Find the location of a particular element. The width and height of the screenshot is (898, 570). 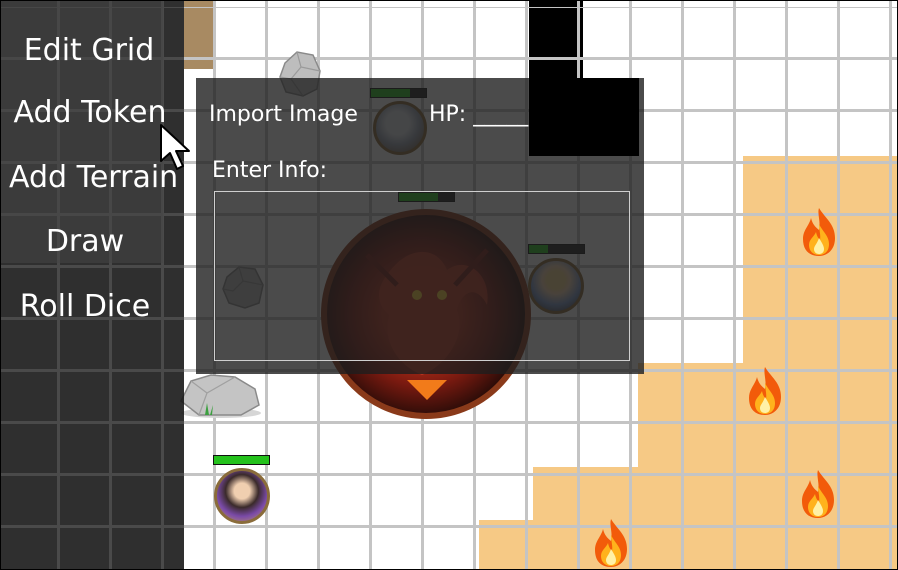

menu-item-add-terrain: Add Terrain is located at coordinates (93, 177).